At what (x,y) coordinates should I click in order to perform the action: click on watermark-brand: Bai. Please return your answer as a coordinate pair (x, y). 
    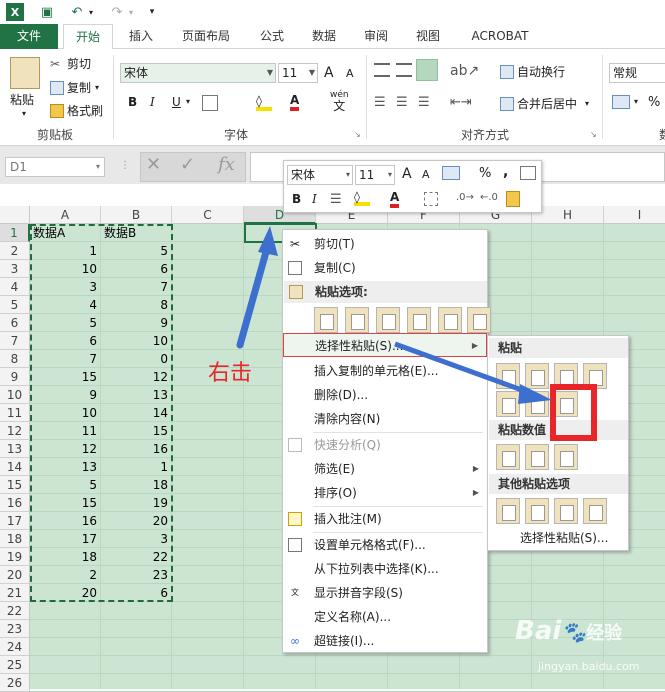
    Looking at the image, I should click on (538, 631).